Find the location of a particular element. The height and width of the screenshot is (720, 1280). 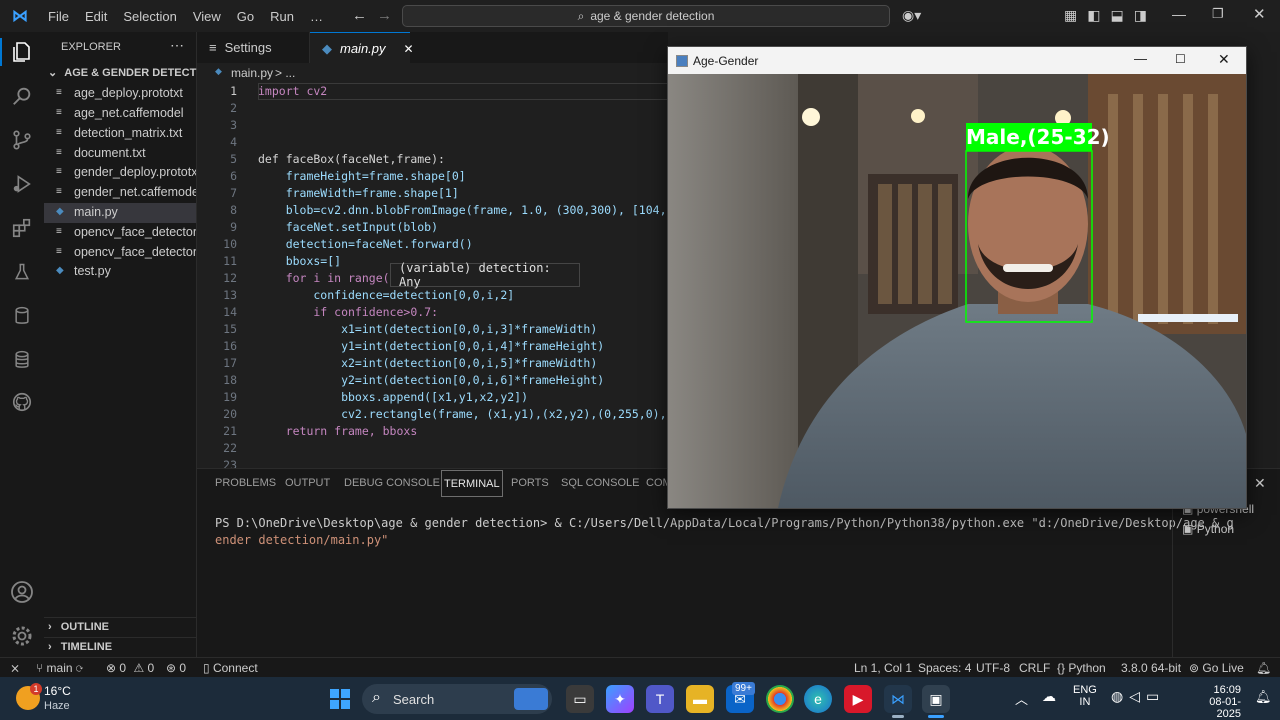

timeline-section: › TIMELINE is located at coordinates (80, 647).